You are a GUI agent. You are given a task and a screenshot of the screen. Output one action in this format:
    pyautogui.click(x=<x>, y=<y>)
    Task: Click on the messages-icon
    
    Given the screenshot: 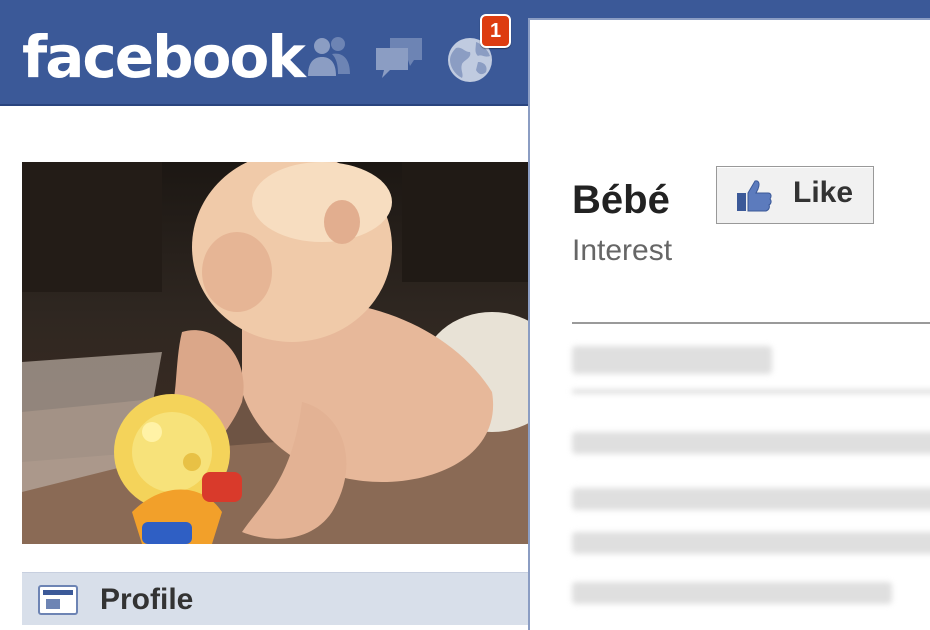 What is the action you would take?
    pyautogui.click(x=400, y=58)
    